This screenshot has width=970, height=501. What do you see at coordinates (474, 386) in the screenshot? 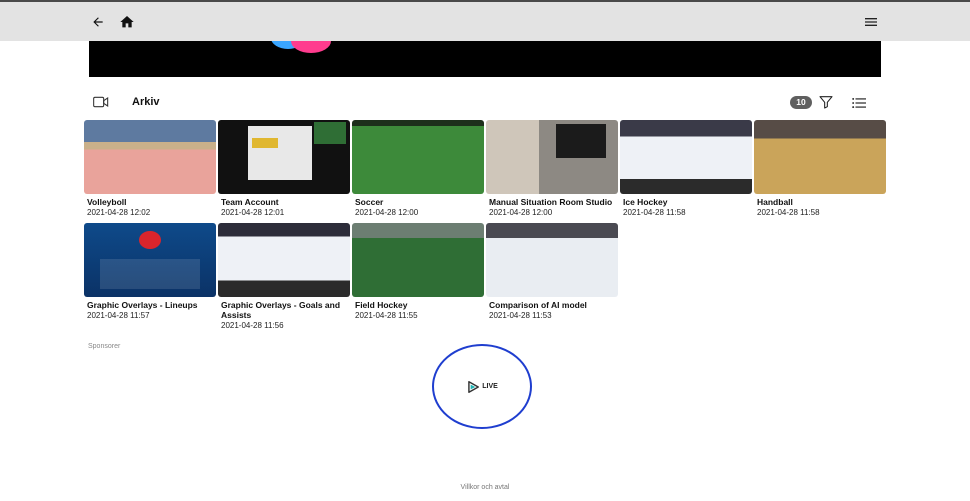
I see `play-icon` at bounding box center [474, 386].